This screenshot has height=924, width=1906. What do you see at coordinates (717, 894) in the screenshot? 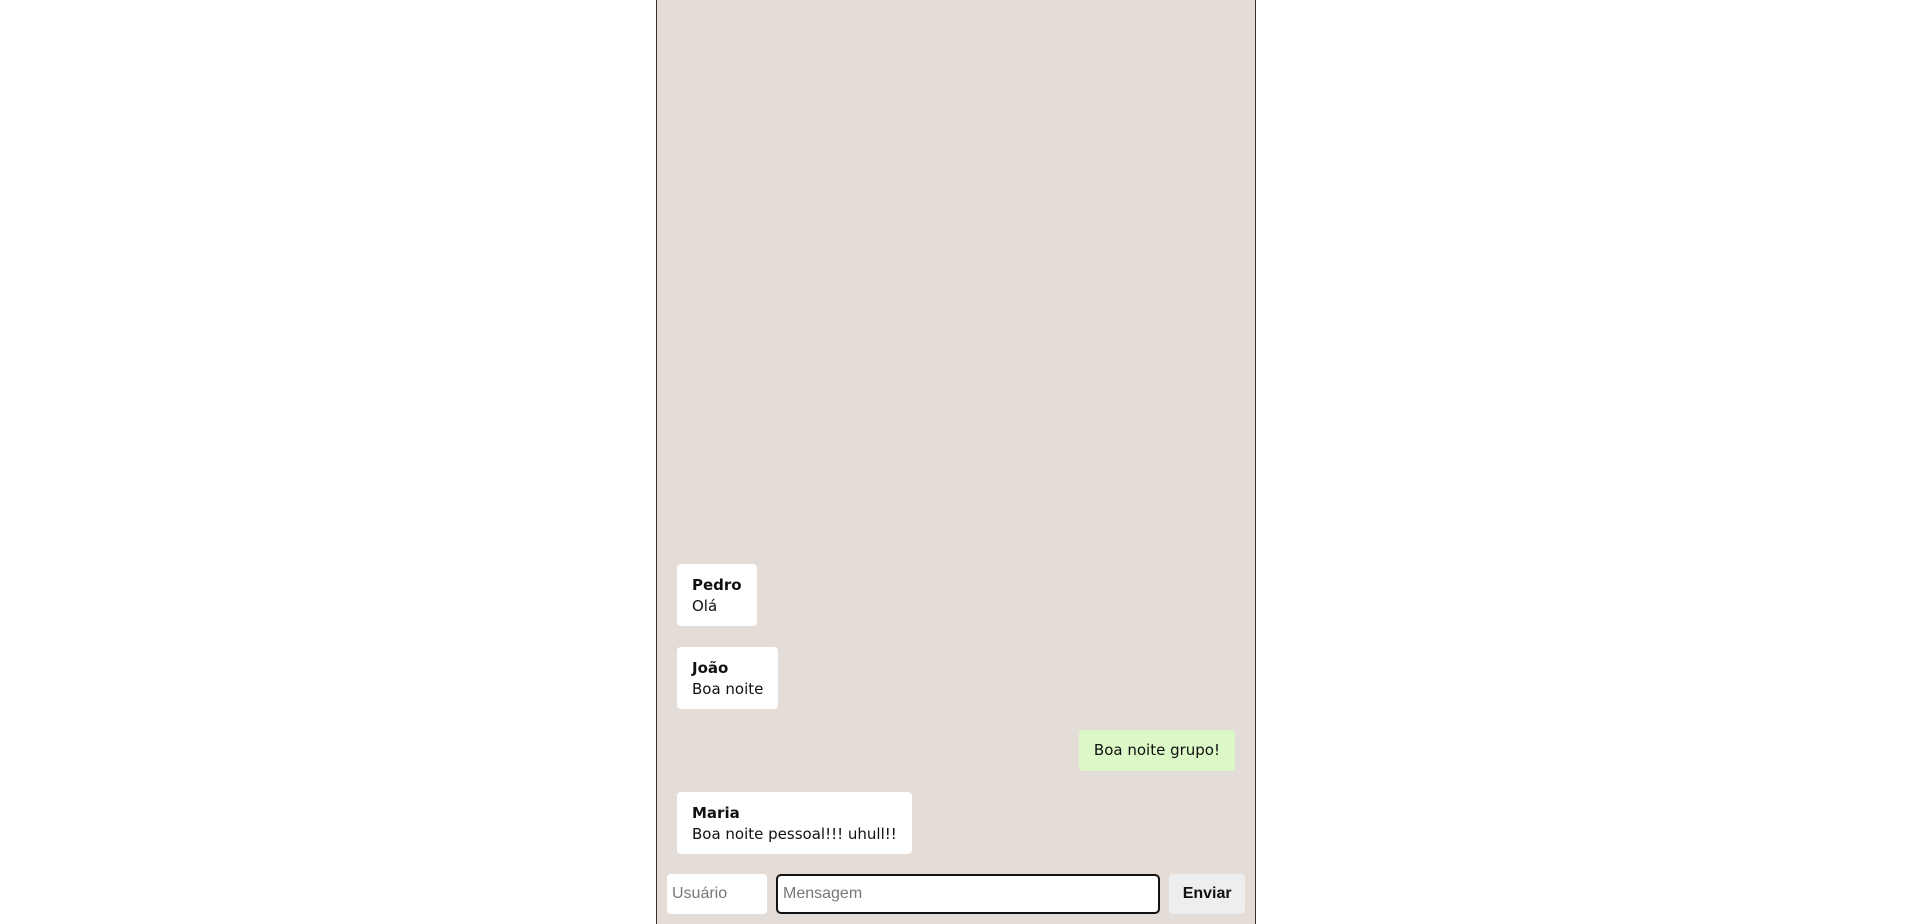
I see `username-input` at bounding box center [717, 894].